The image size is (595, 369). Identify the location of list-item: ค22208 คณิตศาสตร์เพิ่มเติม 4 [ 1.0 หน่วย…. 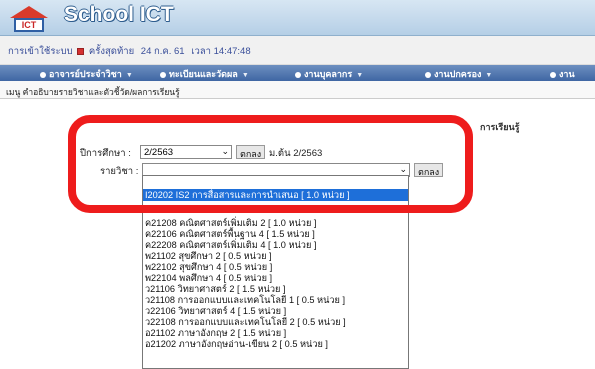
(275, 245).